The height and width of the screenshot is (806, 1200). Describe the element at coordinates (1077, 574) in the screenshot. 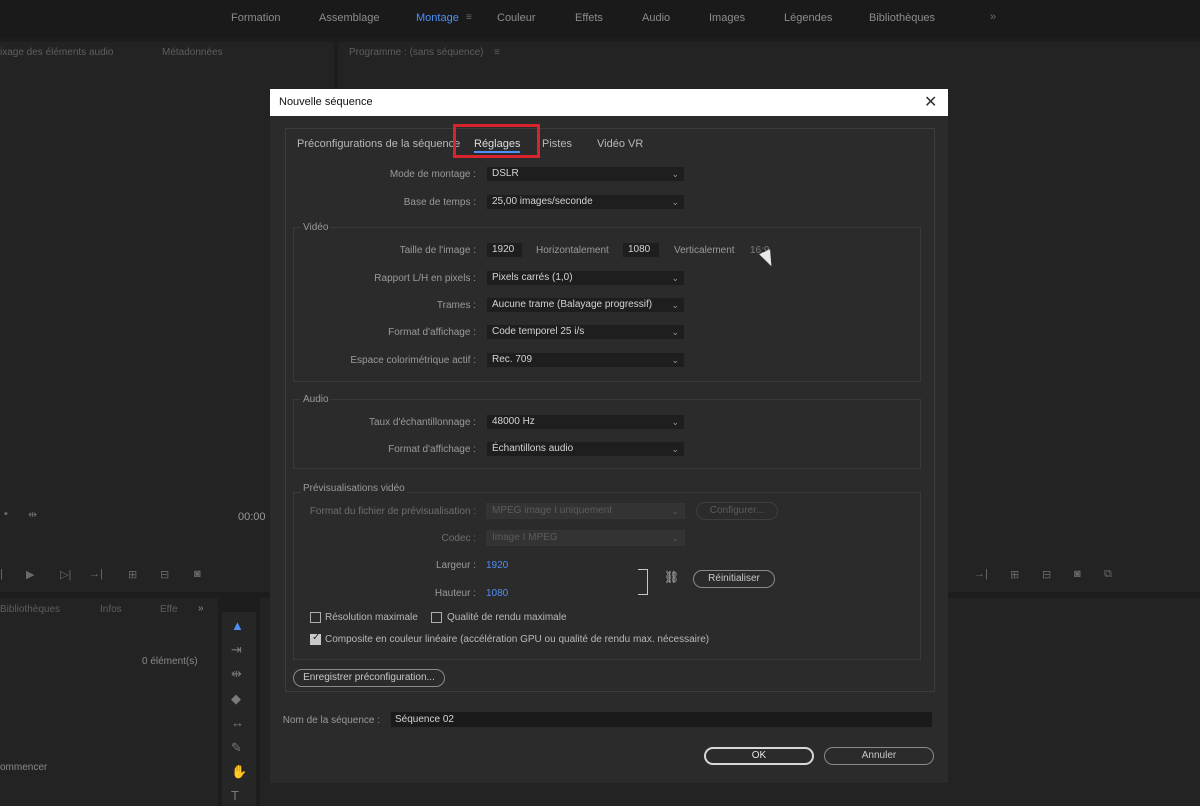

I see `prog-export-frame-icon: ◙` at that location.